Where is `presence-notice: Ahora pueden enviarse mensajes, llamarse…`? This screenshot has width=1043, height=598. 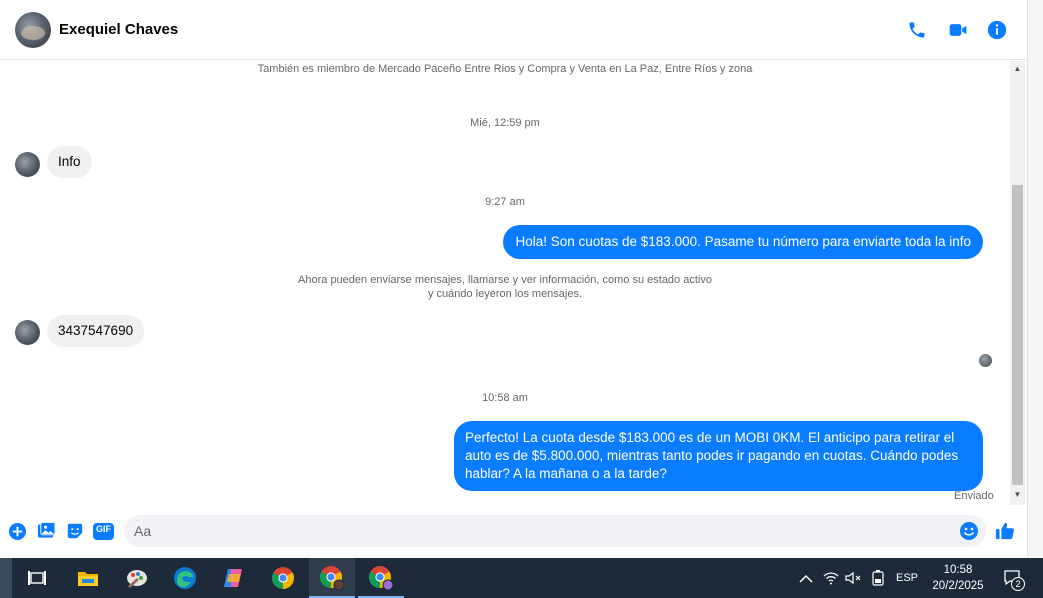 presence-notice: Ahora pueden enviarse mensajes, llamarse… is located at coordinates (505, 287).